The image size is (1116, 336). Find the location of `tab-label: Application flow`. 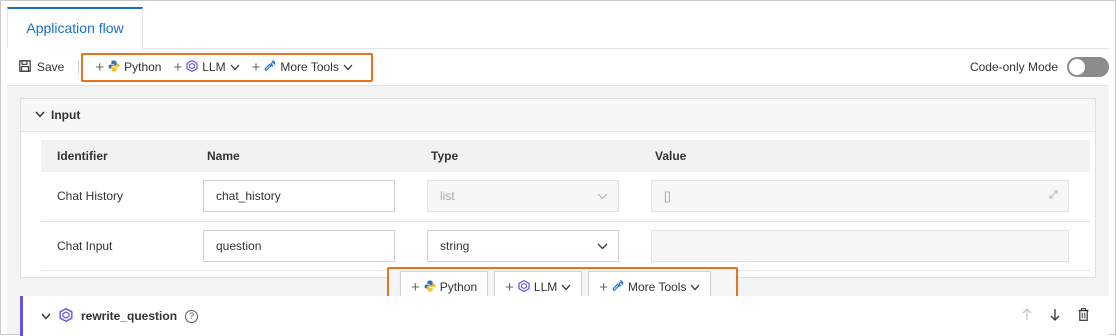

tab-label: Application flow is located at coordinates (75, 28).